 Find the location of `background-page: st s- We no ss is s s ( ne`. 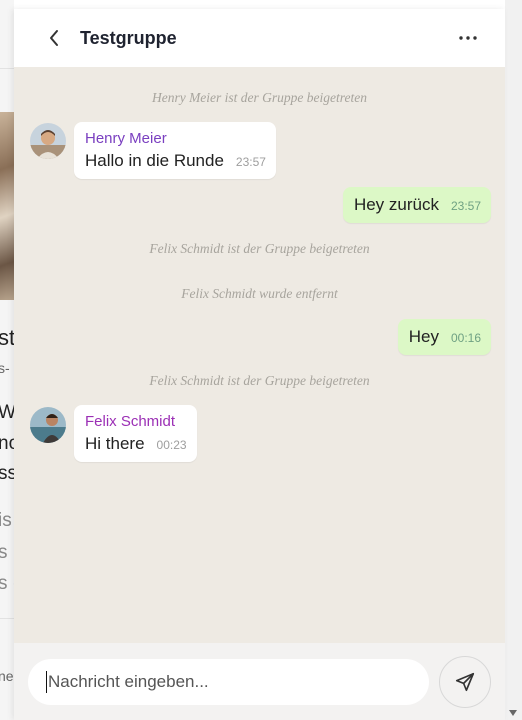

background-page: st s- We no ss is s s ( ne is located at coordinates (7, 360).